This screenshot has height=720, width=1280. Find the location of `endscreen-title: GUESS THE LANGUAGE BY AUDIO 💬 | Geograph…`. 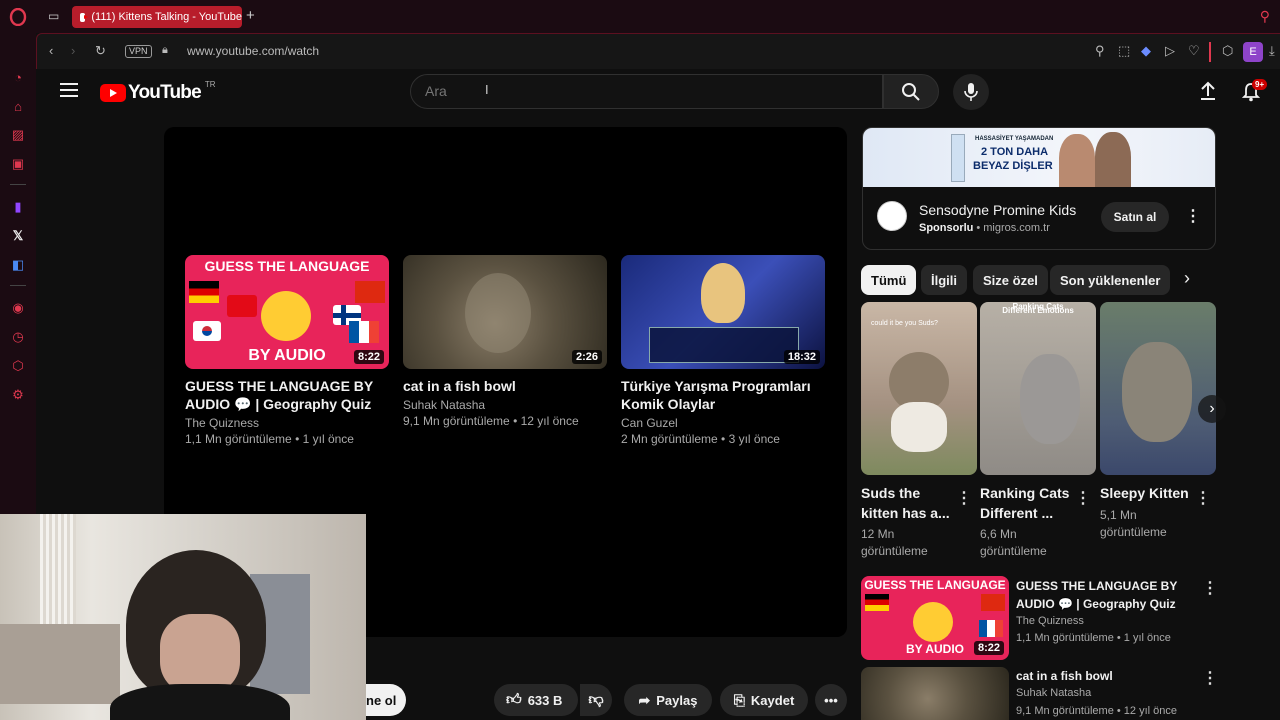

endscreen-title: GUESS THE LANGUAGE BY AUDIO 💬 | Geograph… is located at coordinates (287, 395).